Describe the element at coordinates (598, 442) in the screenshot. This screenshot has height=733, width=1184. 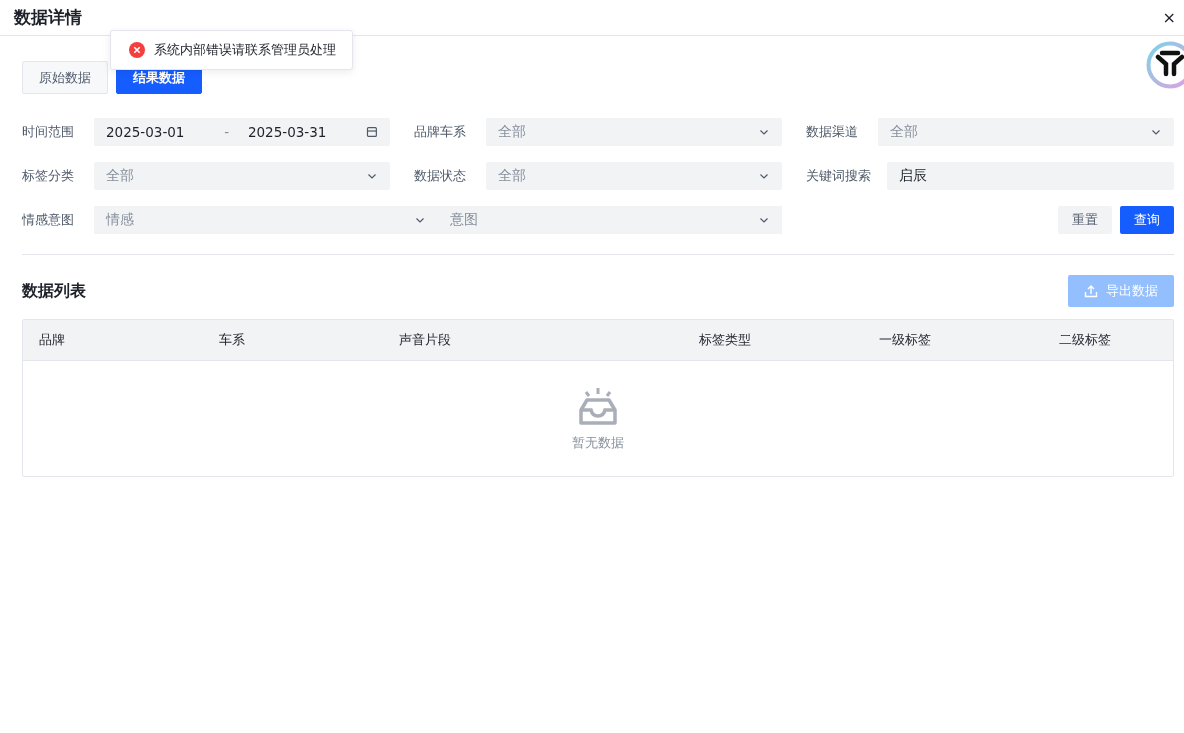
I see `empty-message: 暂无数据` at that location.